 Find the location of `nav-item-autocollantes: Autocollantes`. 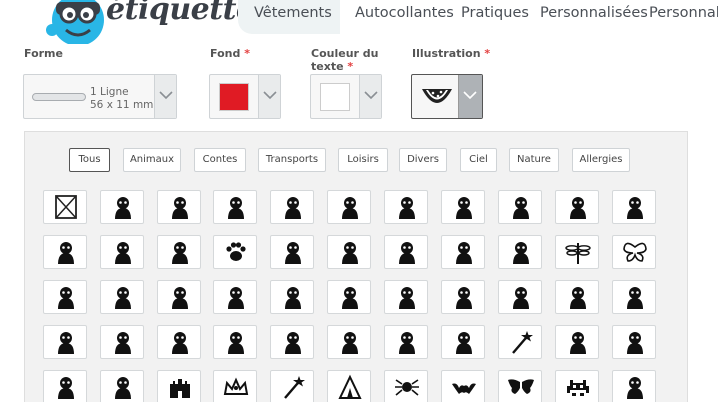

nav-item-autocollantes: Autocollantes is located at coordinates (404, 13).